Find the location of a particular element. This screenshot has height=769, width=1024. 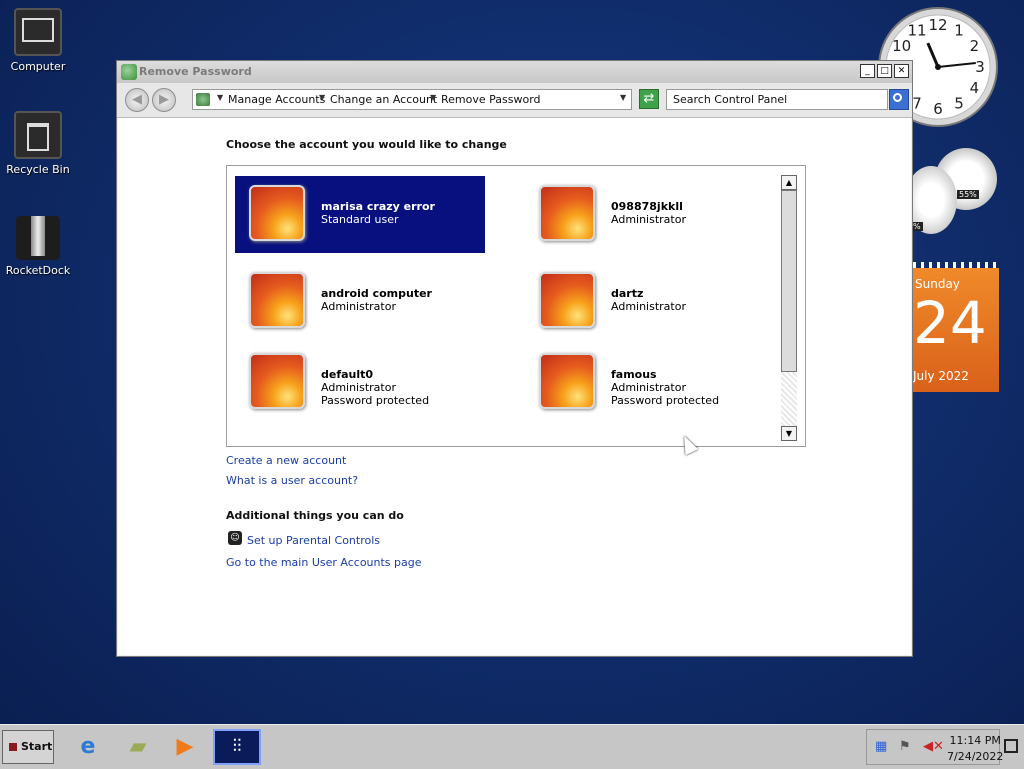

recycle-bin-icon is located at coordinates (38, 135).